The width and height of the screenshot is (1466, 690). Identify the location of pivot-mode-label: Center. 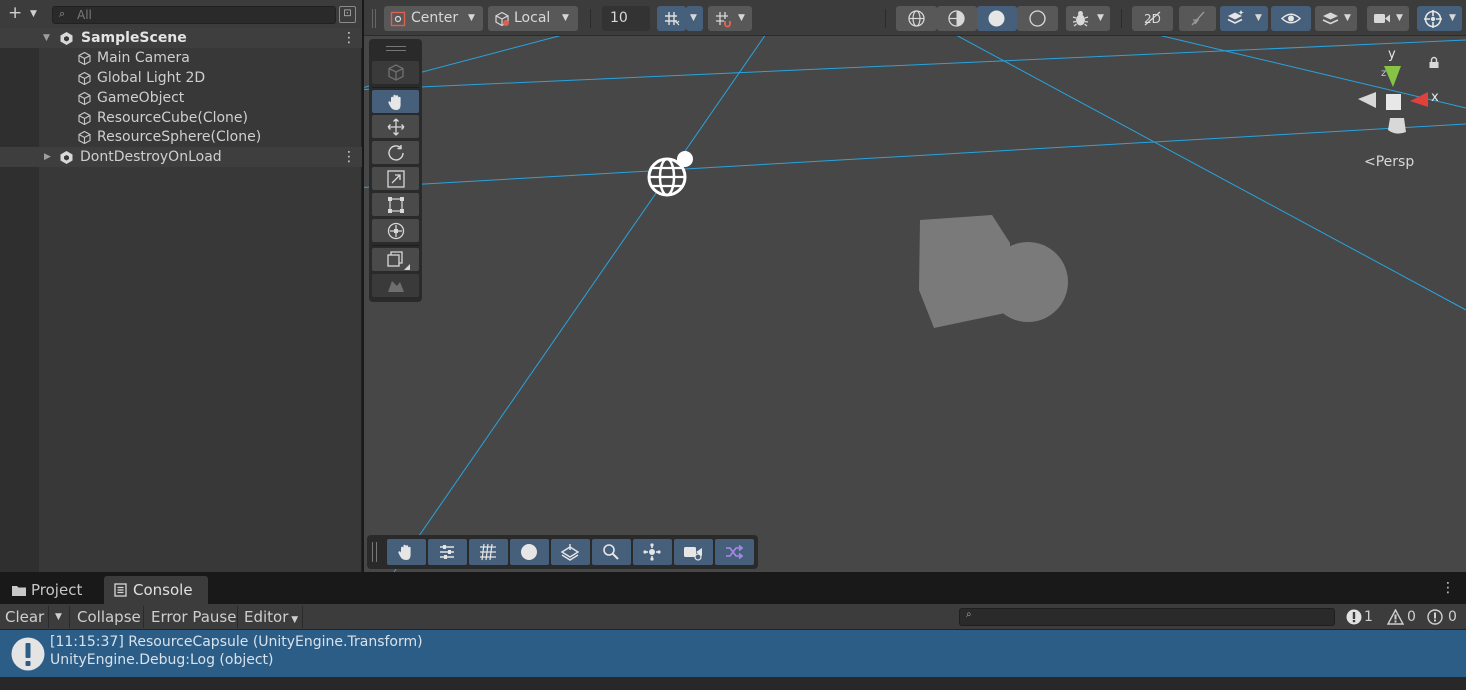
(435, 18).